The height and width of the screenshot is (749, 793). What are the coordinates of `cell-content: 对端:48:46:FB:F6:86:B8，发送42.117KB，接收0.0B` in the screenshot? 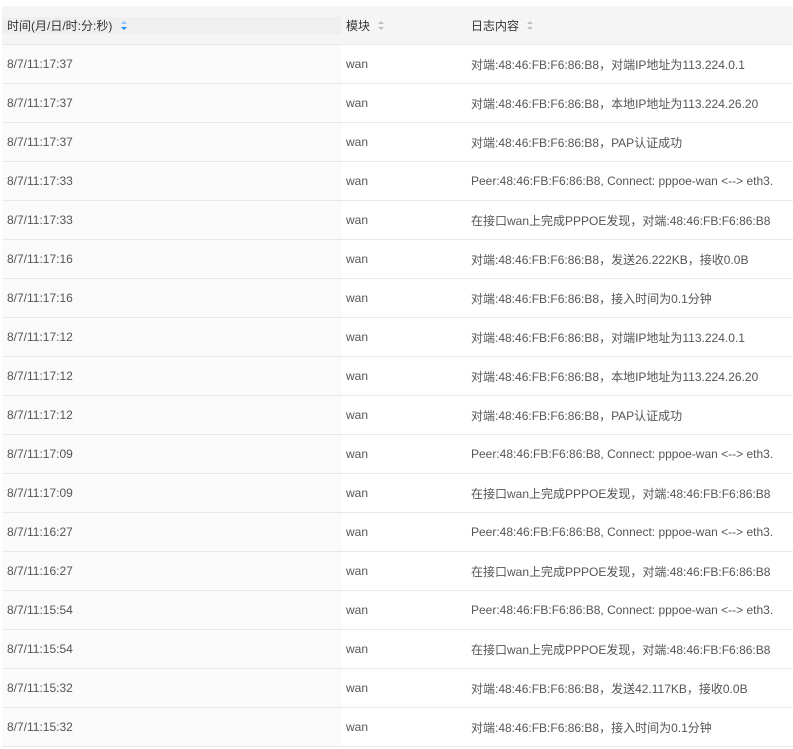 It's located at (609, 688).